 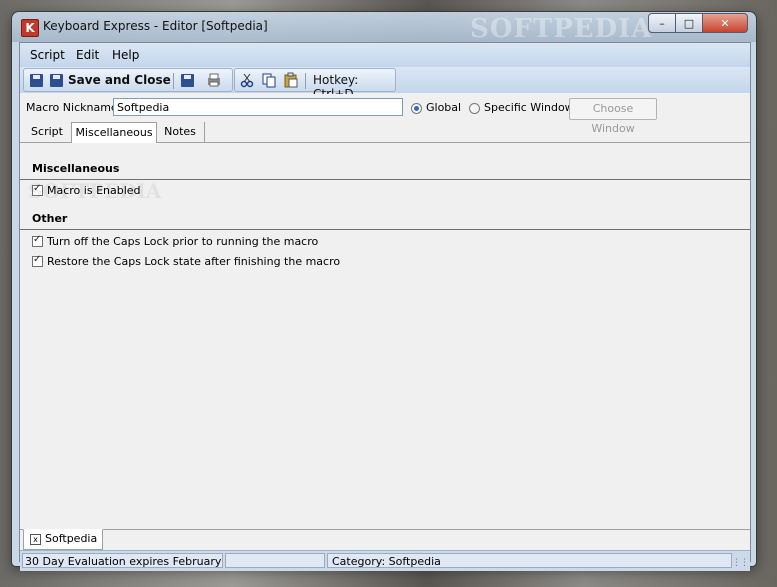 I want to click on cut-icon, so click(x=247, y=80).